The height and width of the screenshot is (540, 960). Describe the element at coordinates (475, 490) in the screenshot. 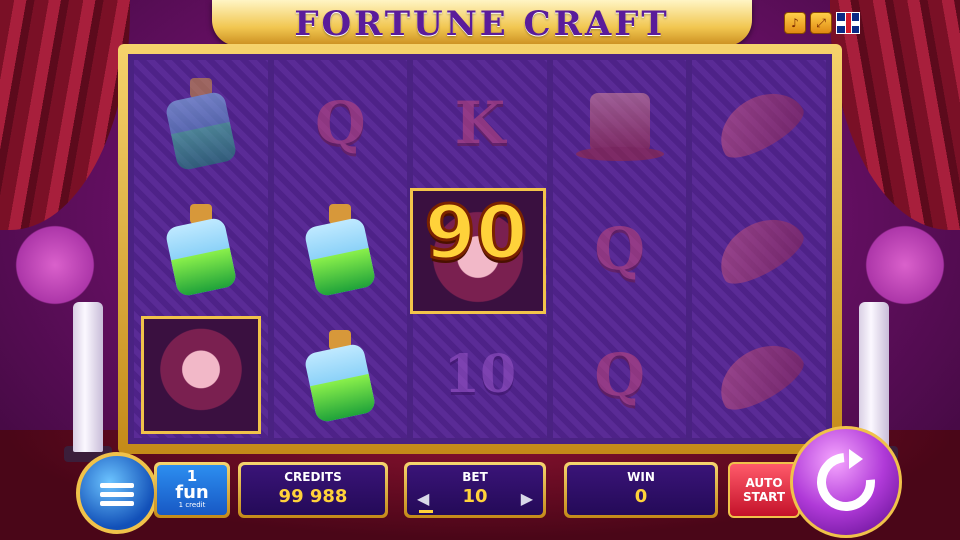

I see `bet-panel: BET 10 ◀ ▶` at that location.